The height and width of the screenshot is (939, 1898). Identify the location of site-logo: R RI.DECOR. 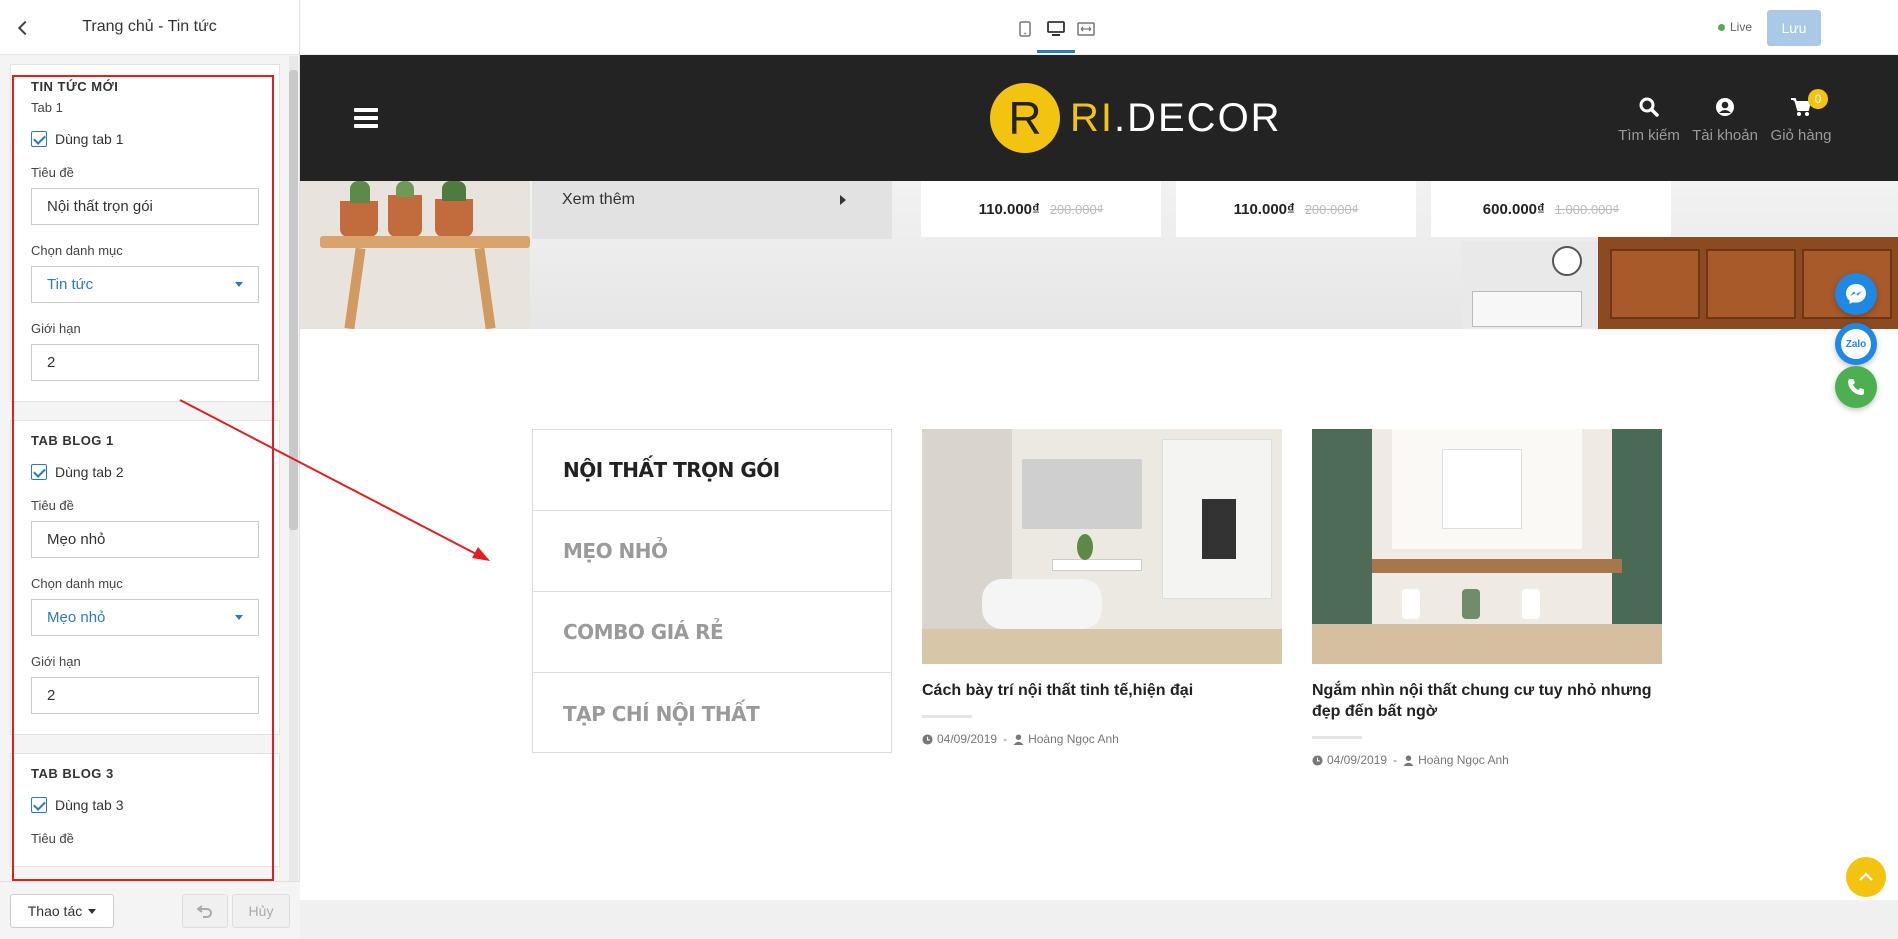
(1136, 118).